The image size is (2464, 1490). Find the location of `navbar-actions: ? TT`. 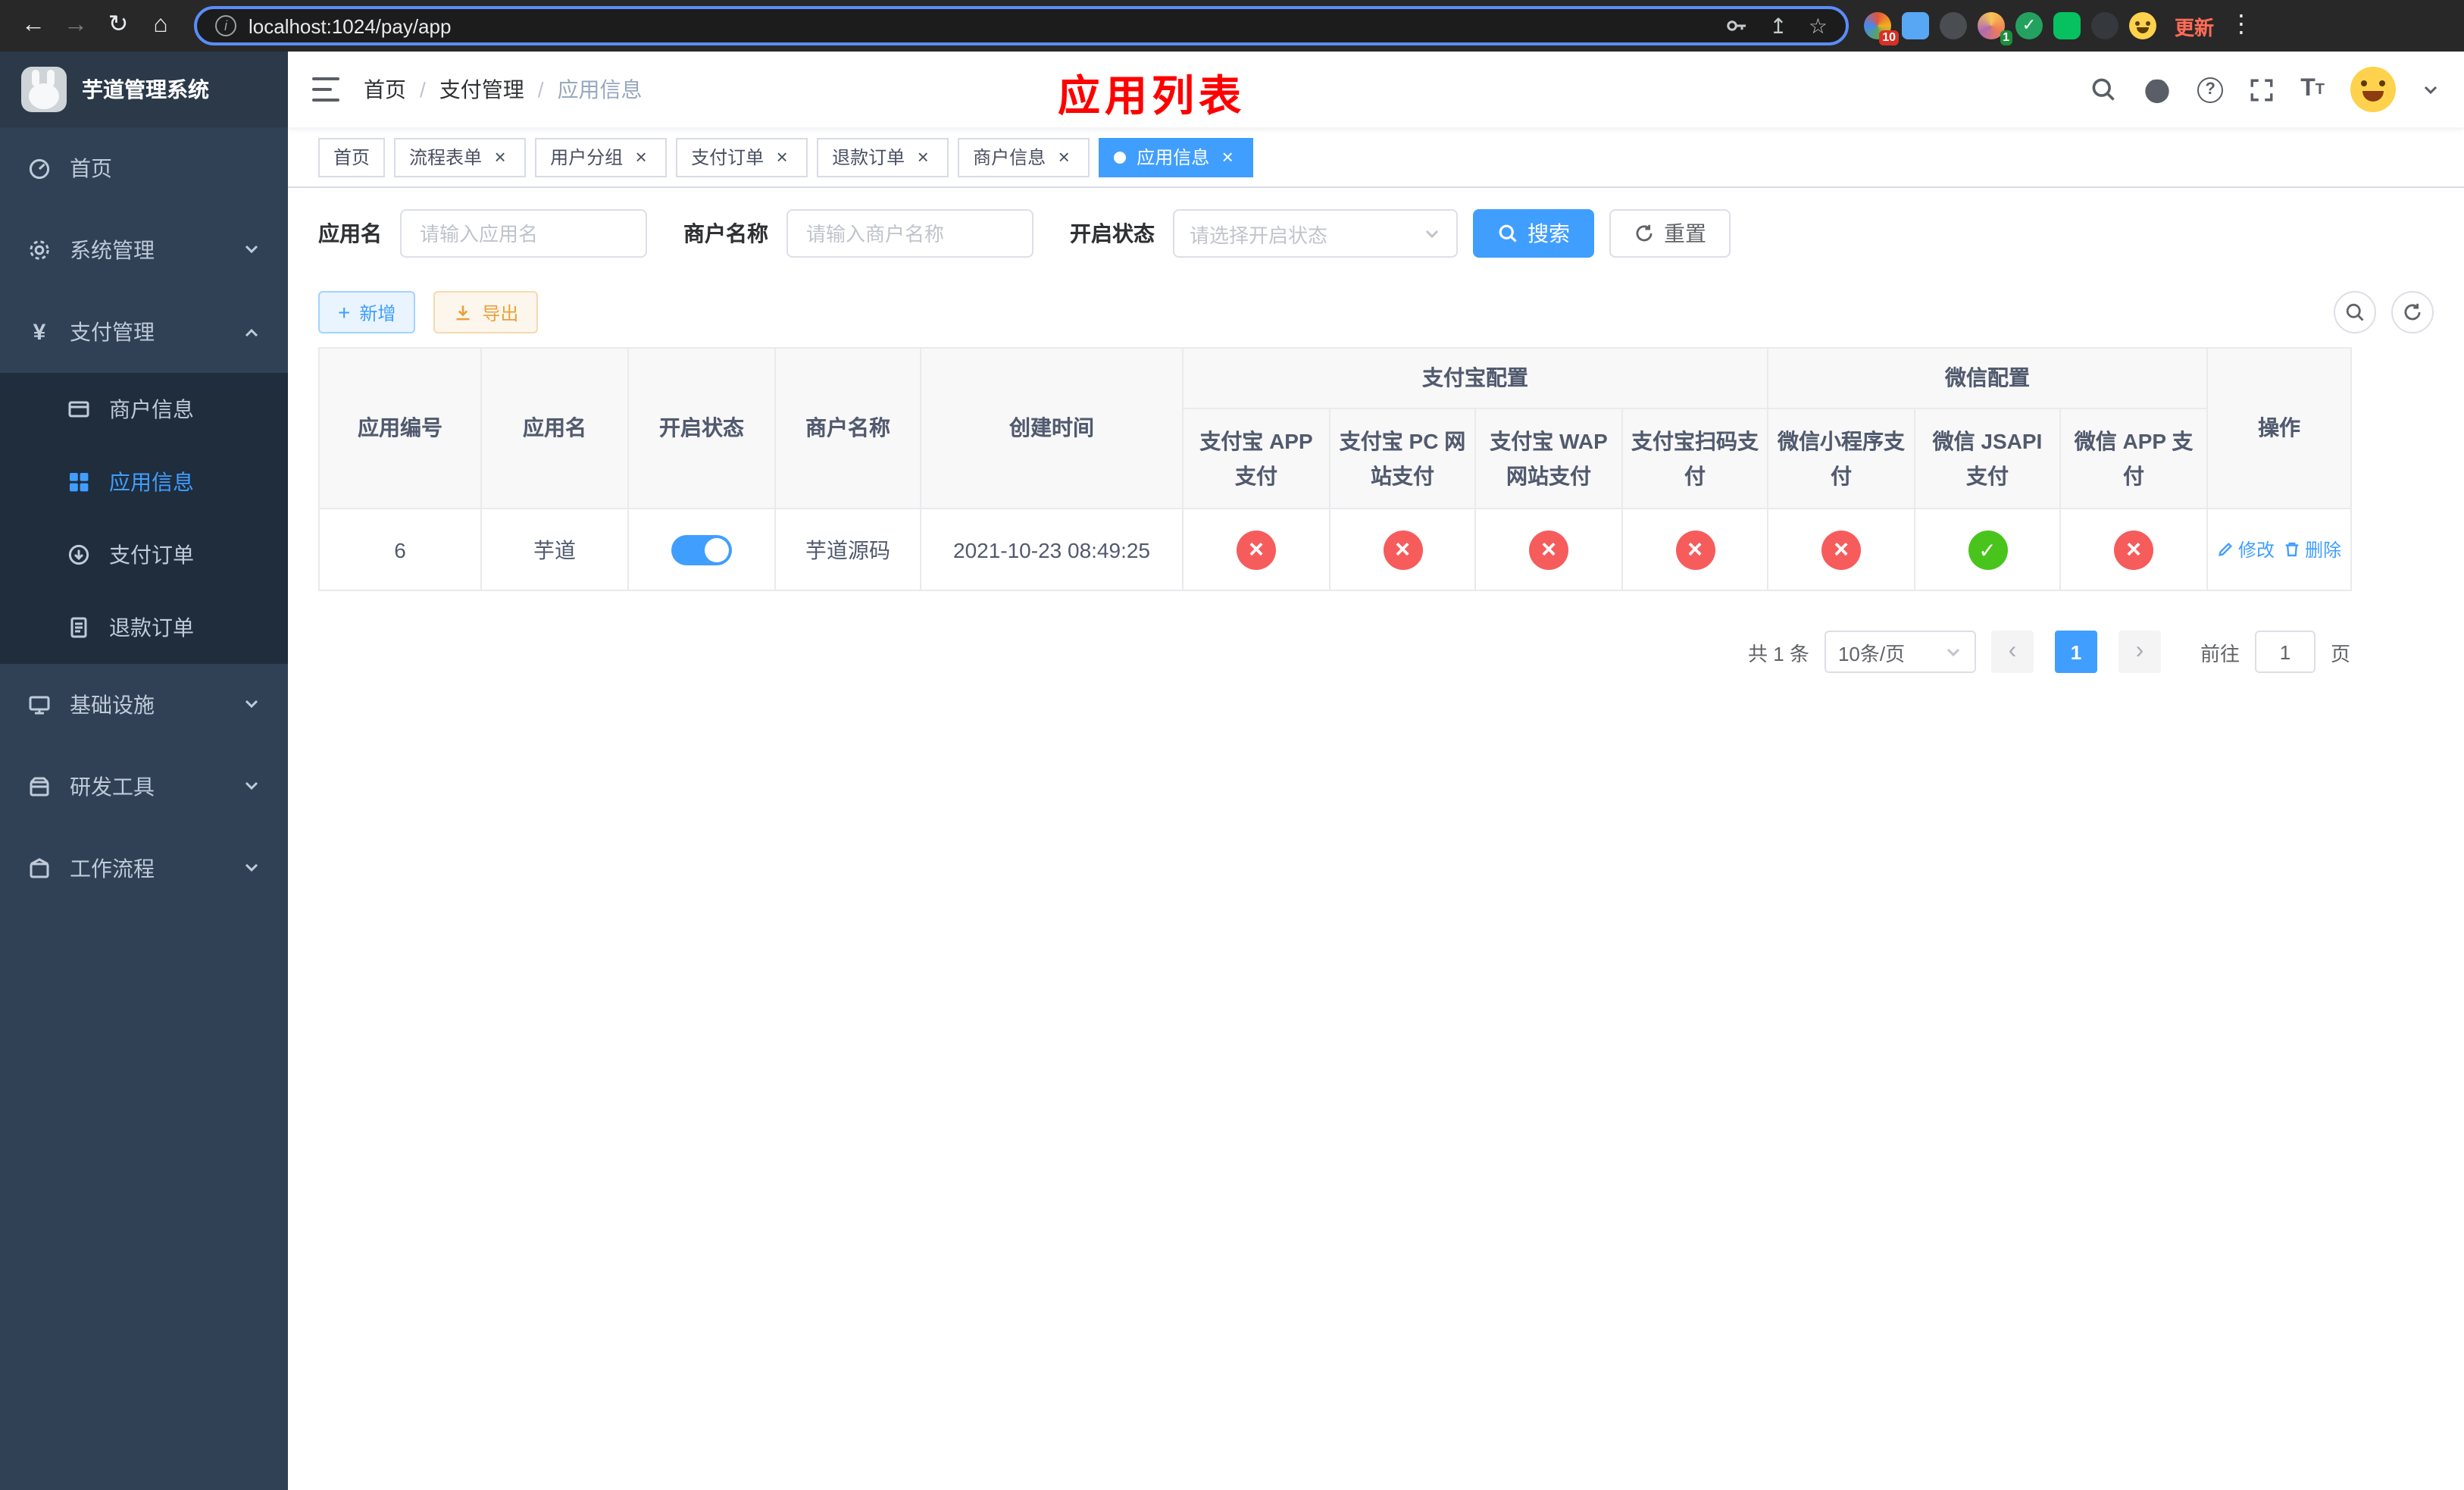

navbar-actions: ? TT is located at coordinates (2265, 89).